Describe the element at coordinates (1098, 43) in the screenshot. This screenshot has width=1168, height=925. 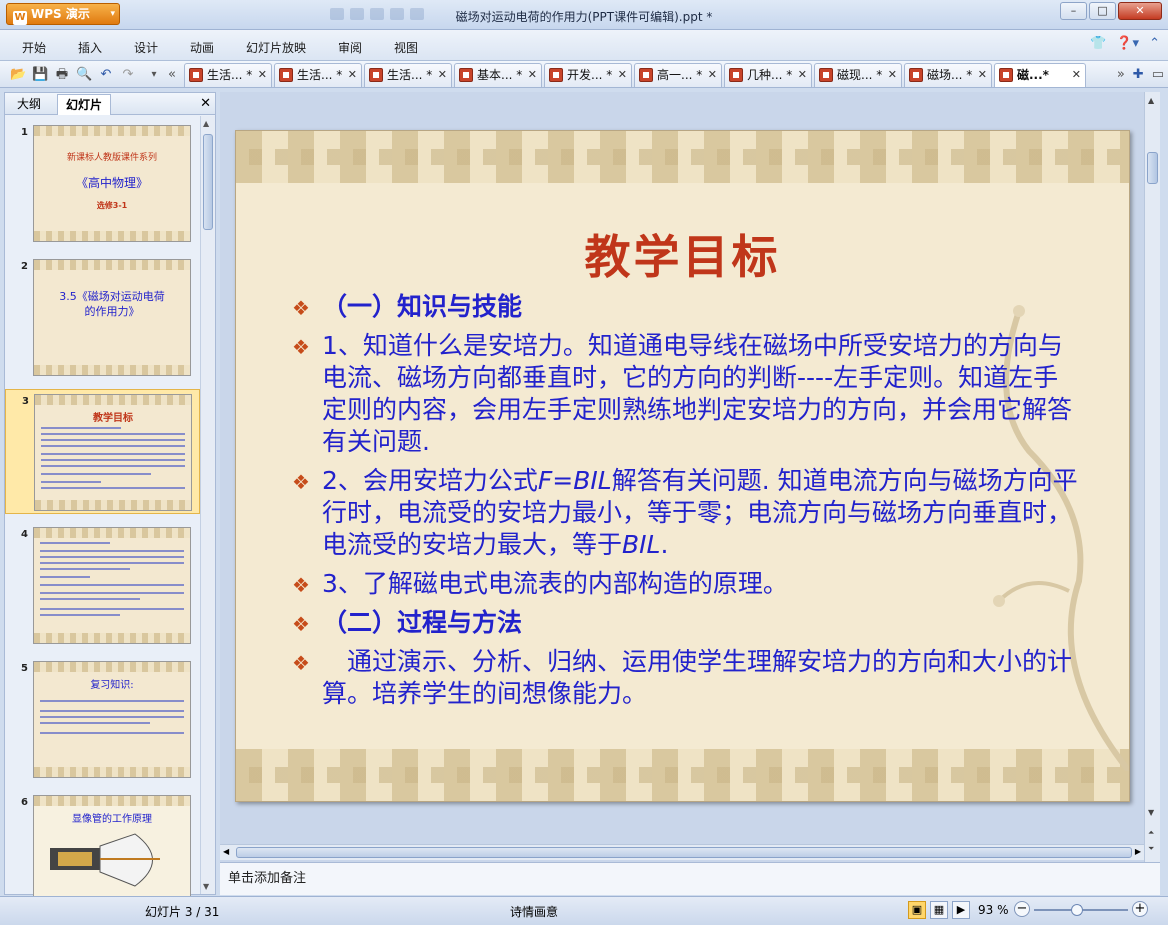
I see `skin-icon: 👕` at that location.